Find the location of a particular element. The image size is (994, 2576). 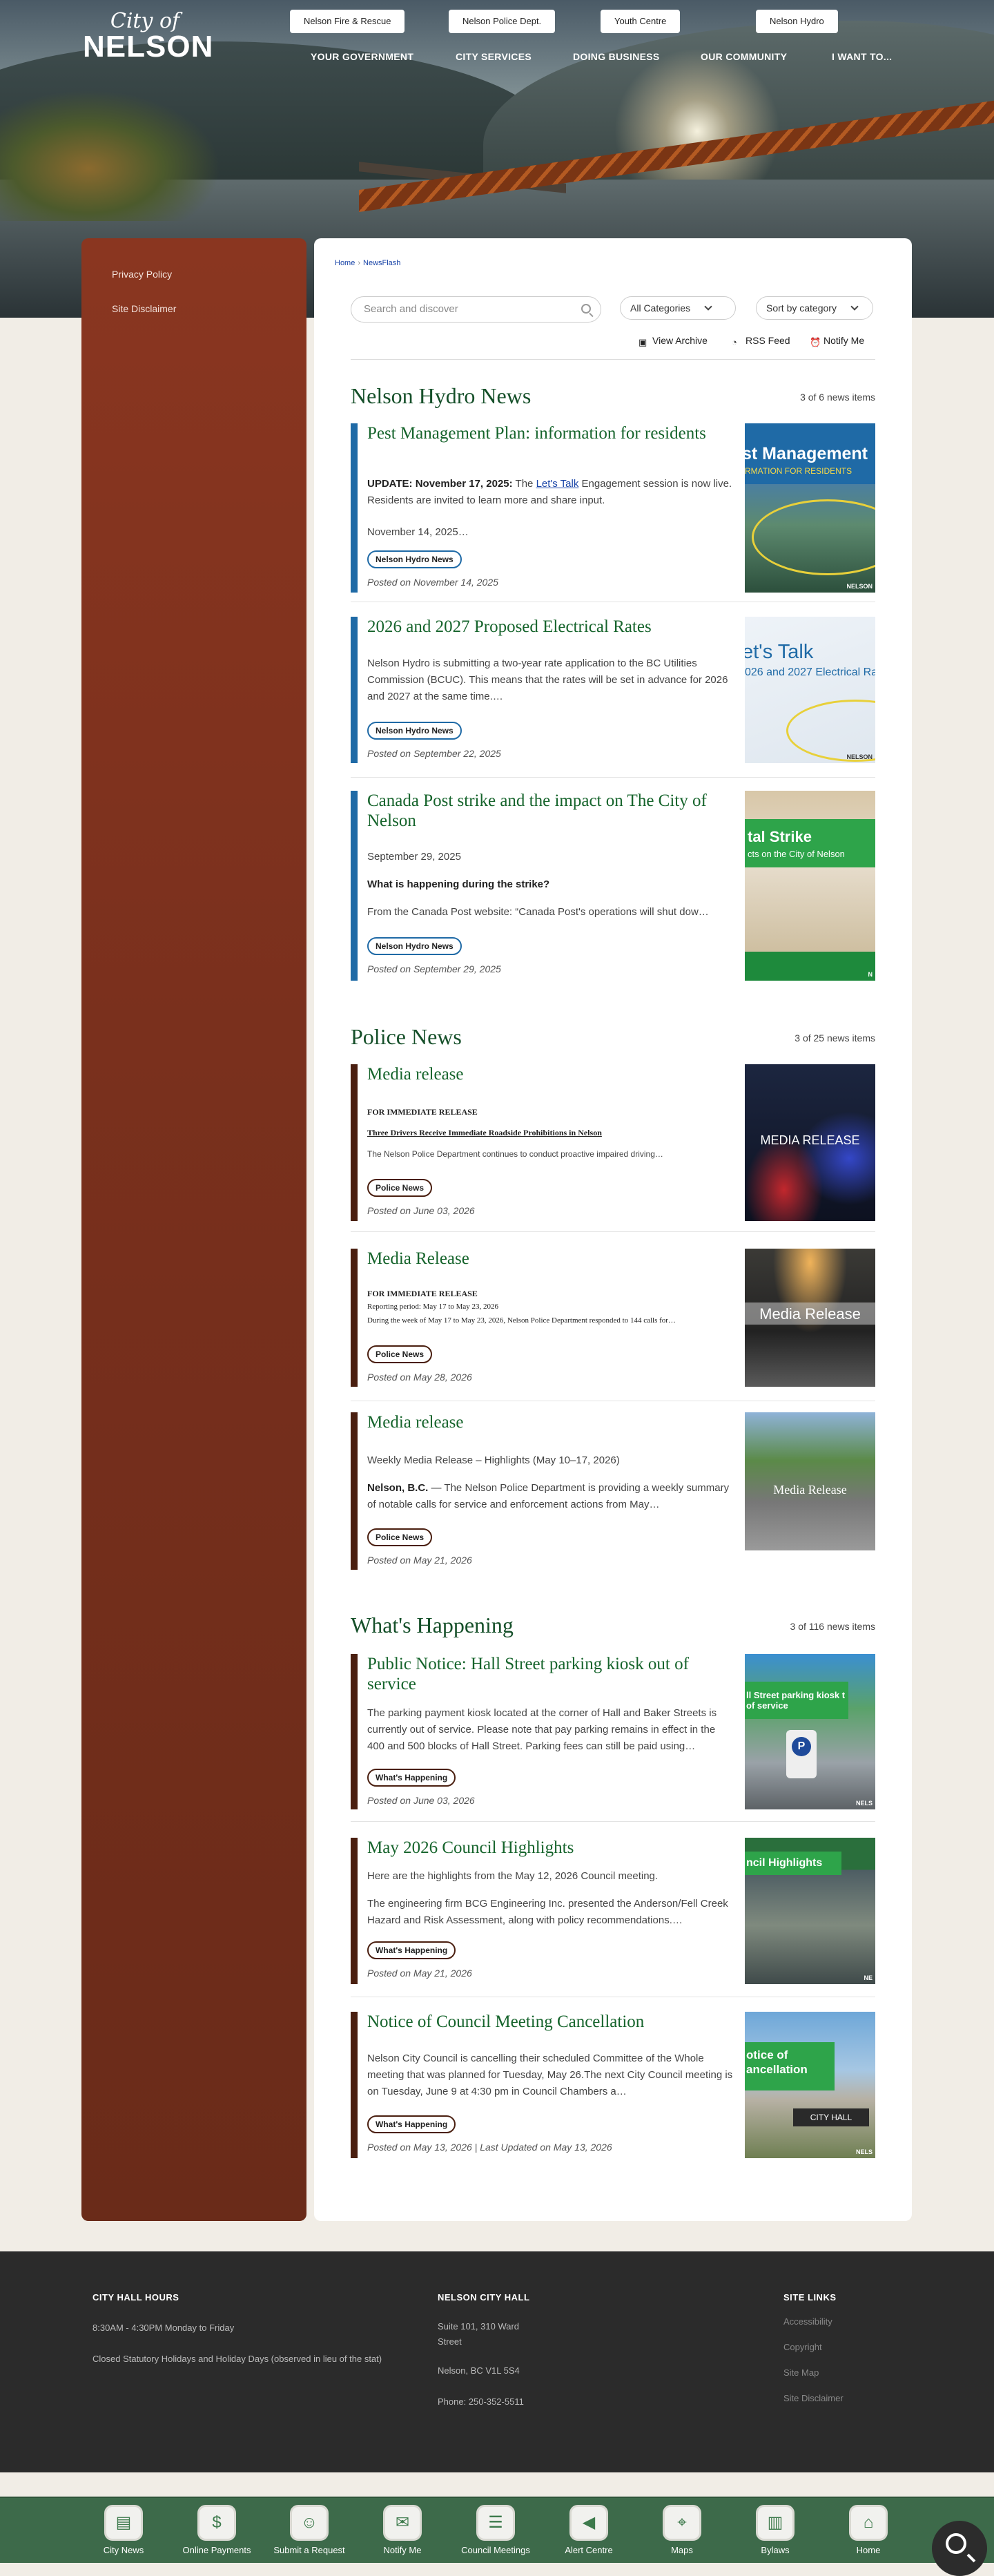

category-select: All Categories is located at coordinates (678, 308).